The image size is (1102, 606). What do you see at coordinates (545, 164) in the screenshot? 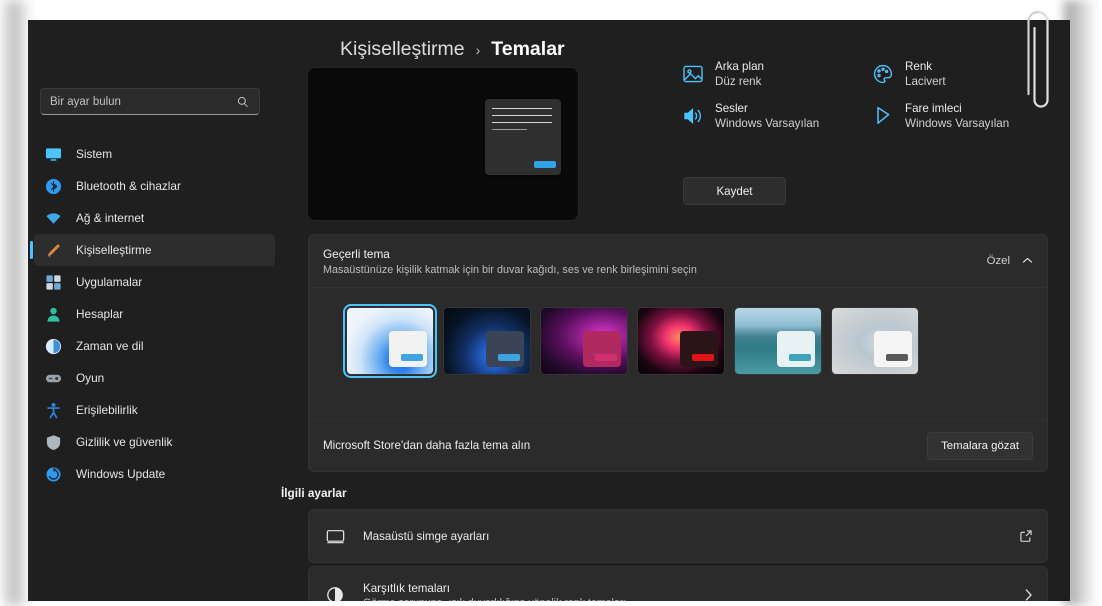
I see `preview-accent-button` at bounding box center [545, 164].